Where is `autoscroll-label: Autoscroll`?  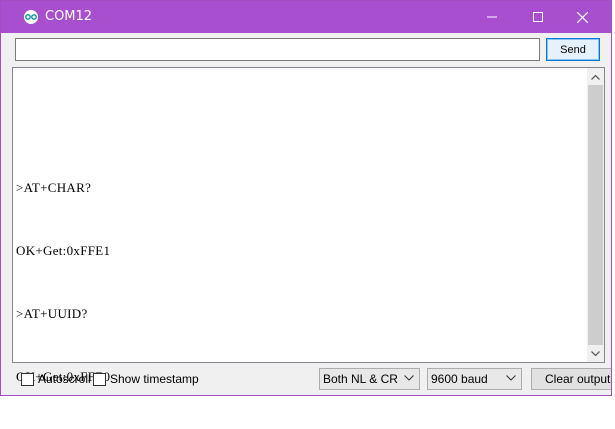
autoscroll-label: Autoscroll is located at coordinates (64, 379).